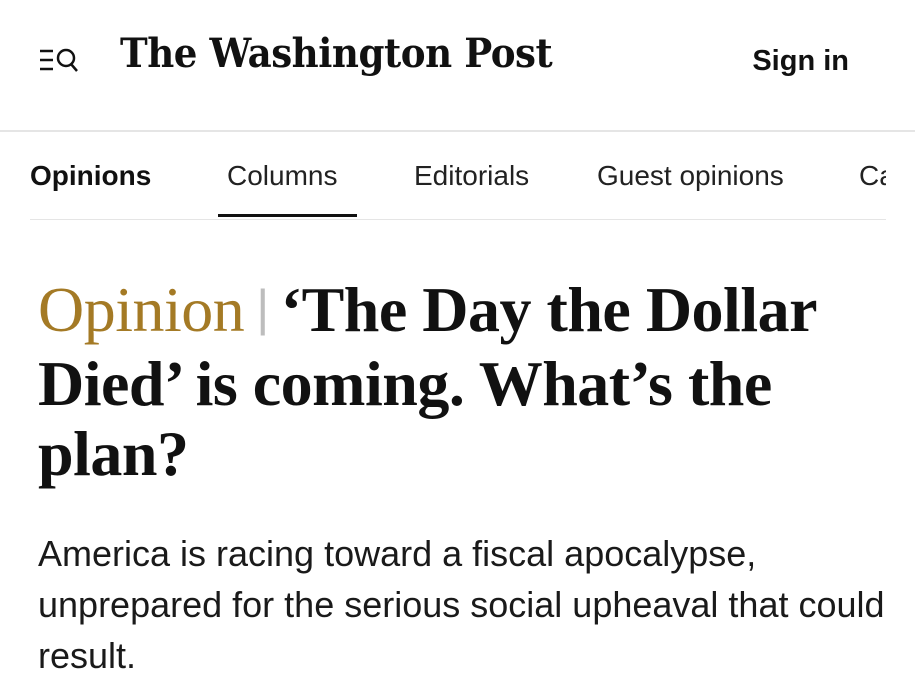  I want to click on menu-search-icon, so click(60, 63).